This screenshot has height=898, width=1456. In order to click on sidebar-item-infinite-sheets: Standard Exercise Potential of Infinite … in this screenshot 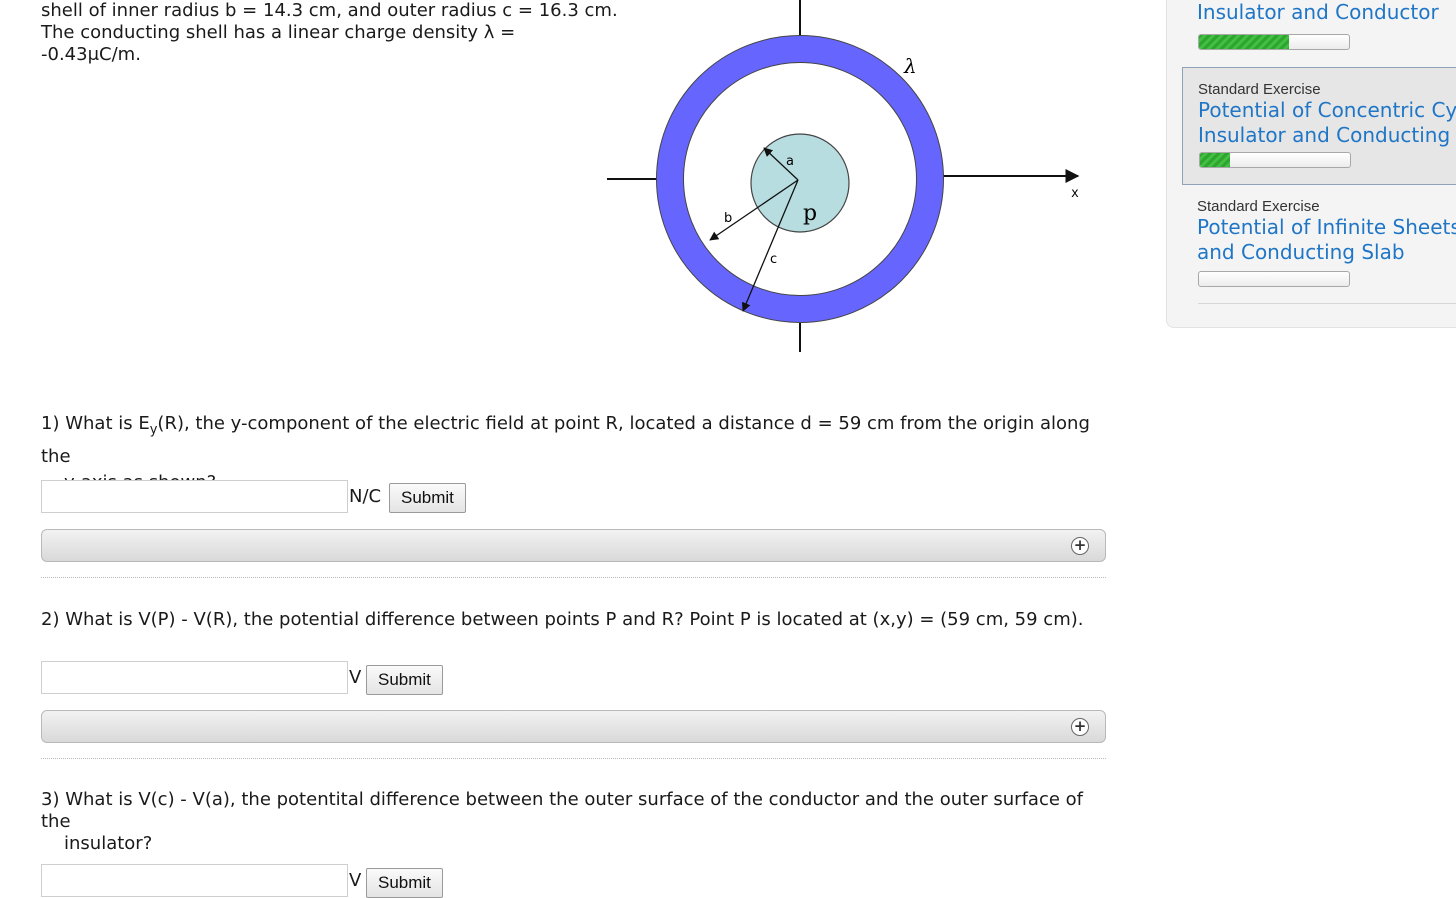, I will do `click(1319, 245)`.